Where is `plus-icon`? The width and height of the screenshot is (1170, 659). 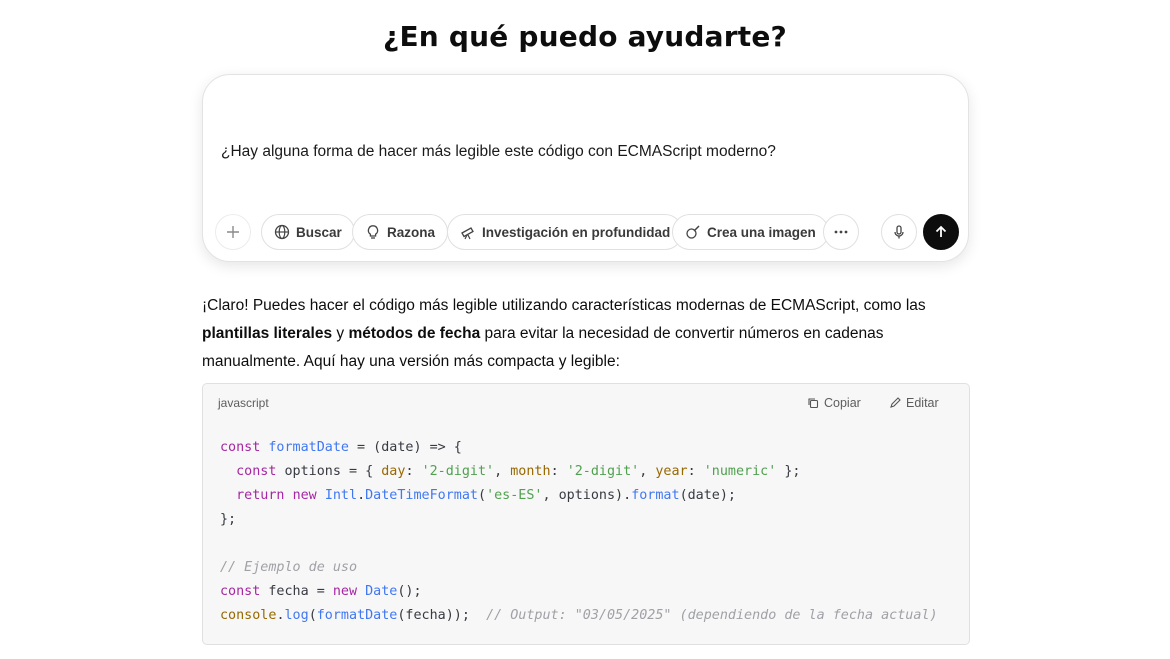
plus-icon is located at coordinates (233, 232).